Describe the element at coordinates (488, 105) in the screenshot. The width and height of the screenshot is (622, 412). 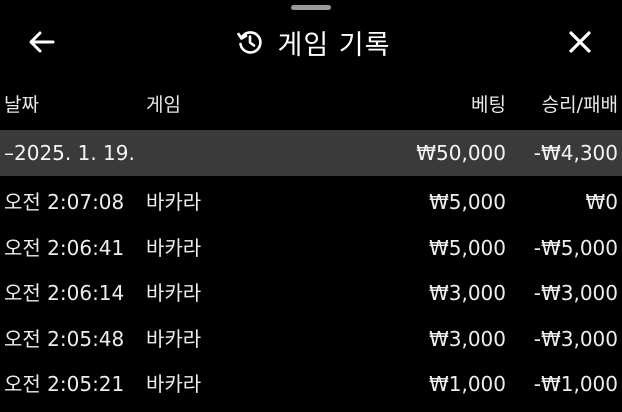
I see `column-header-bet: 베팅` at that location.